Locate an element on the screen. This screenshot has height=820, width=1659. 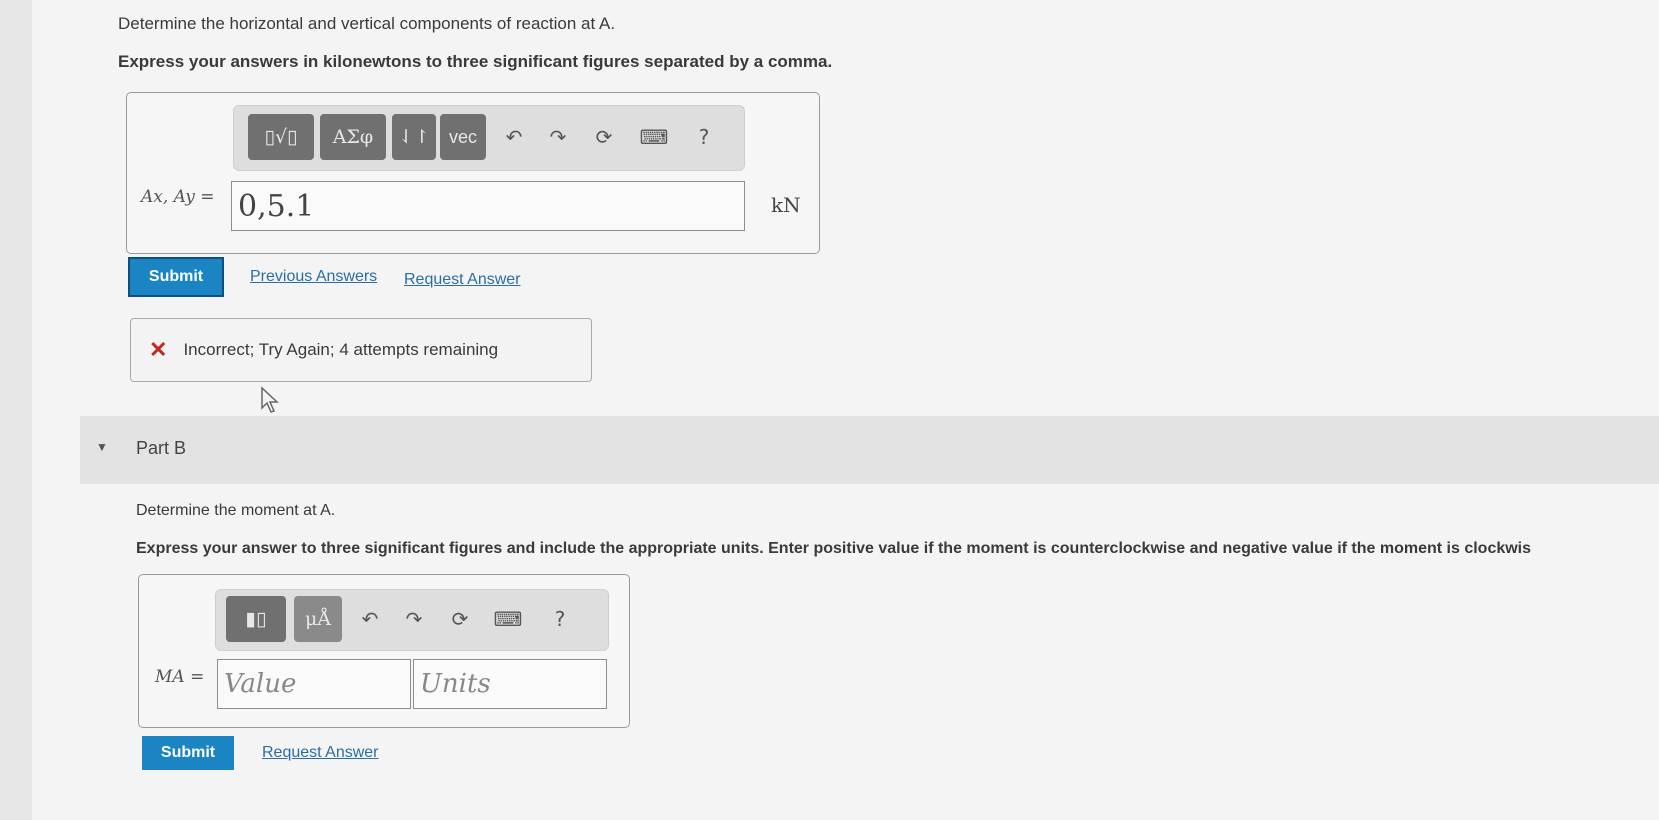
keyboard-icon-b: ⌨ is located at coordinates (508, 619).